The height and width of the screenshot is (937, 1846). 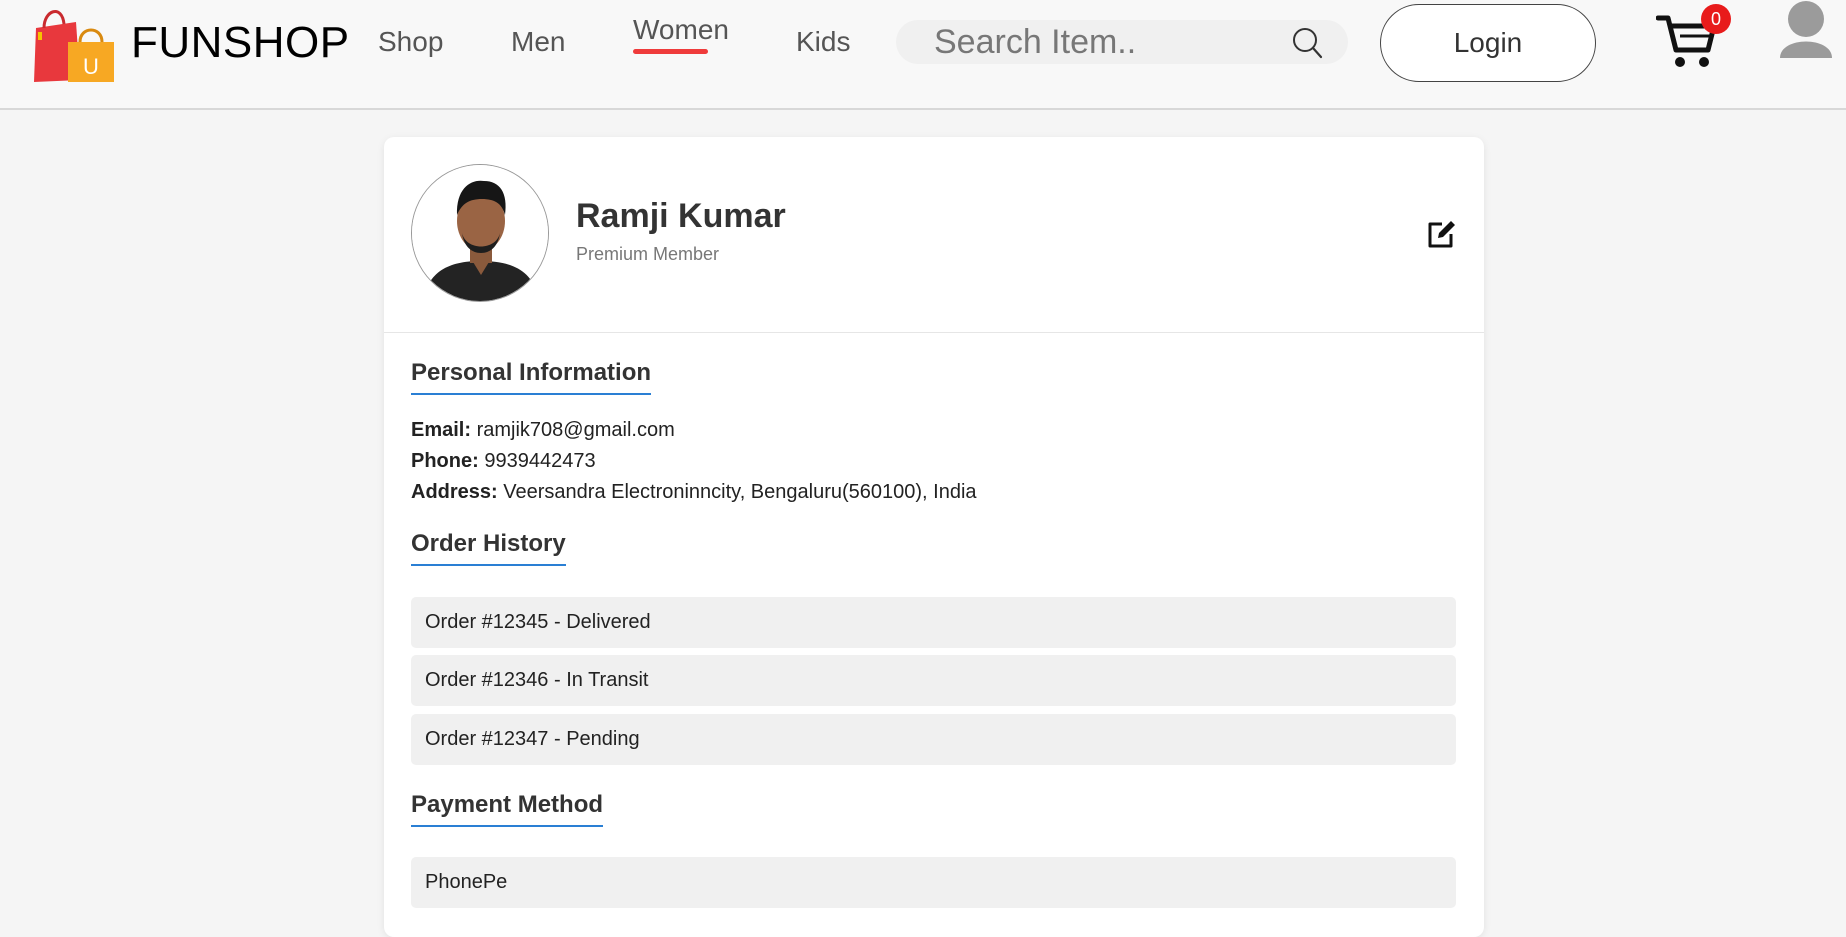 I want to click on phone-label: Phone:, so click(x=445, y=461).